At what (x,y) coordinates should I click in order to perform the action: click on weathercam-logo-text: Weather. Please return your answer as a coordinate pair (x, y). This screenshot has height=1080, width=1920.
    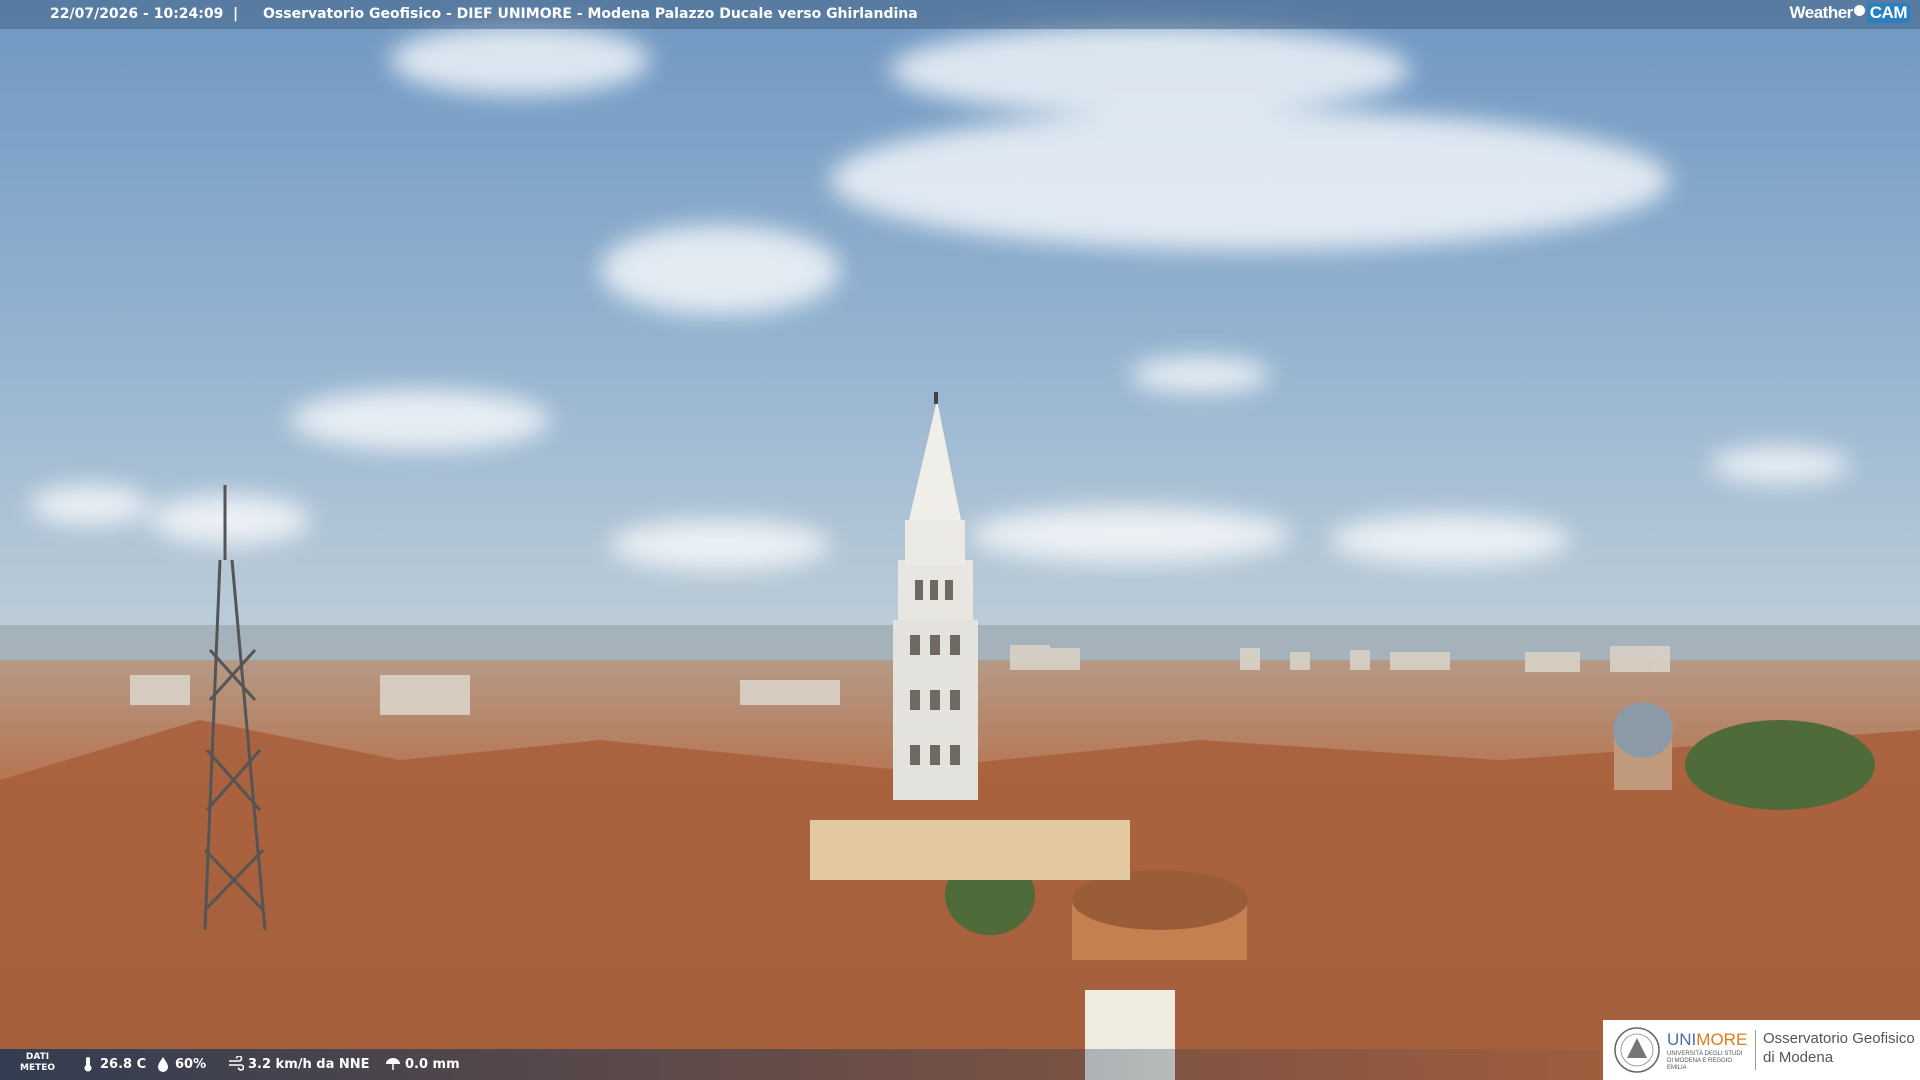
    Looking at the image, I should click on (1821, 12).